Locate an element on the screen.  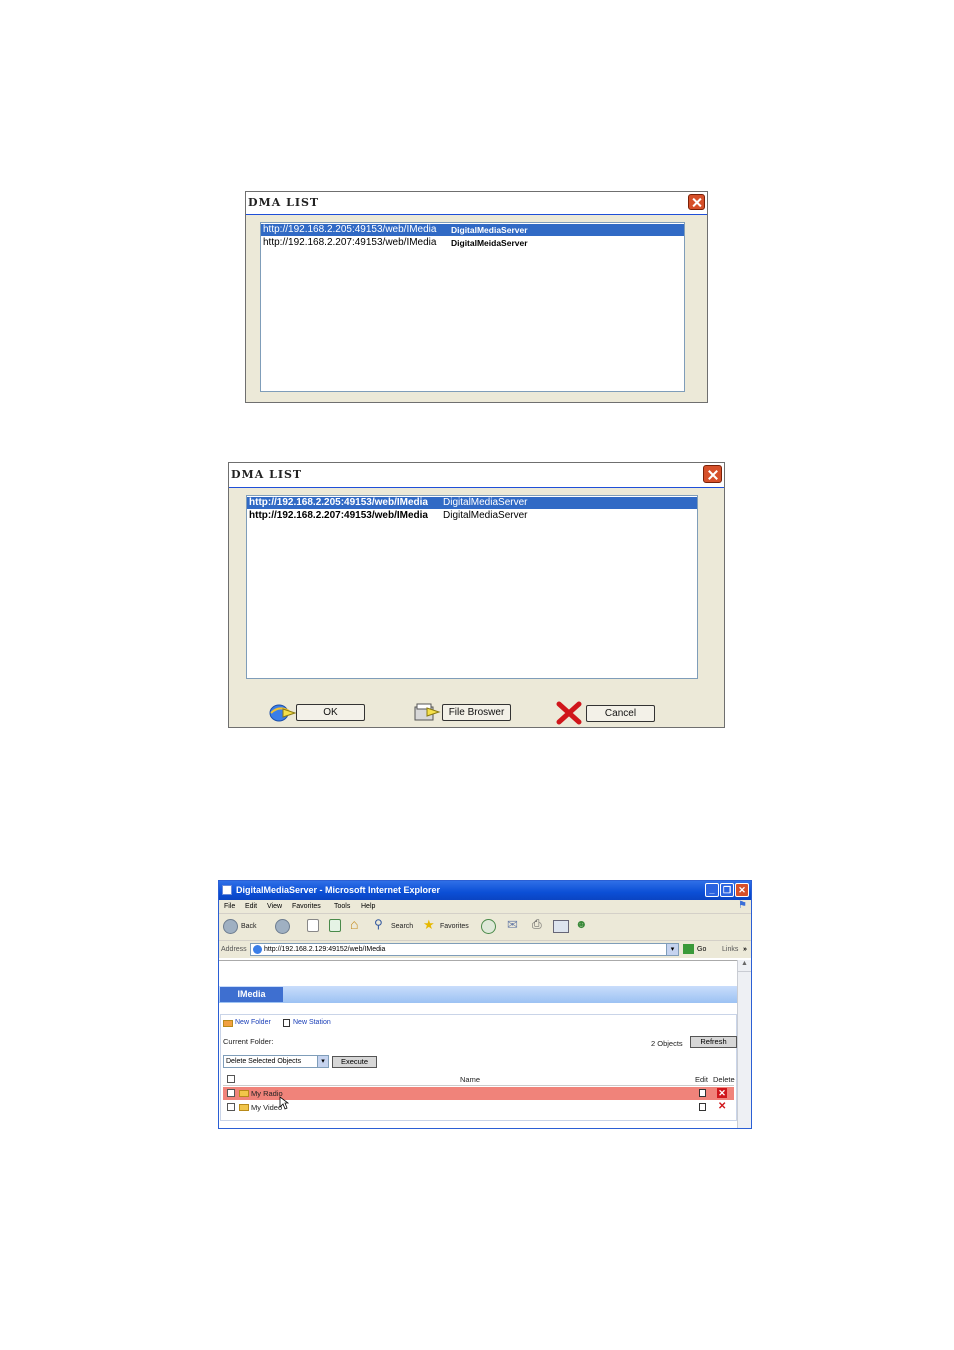
folder-arrow-icon is located at coordinates (427, 712).